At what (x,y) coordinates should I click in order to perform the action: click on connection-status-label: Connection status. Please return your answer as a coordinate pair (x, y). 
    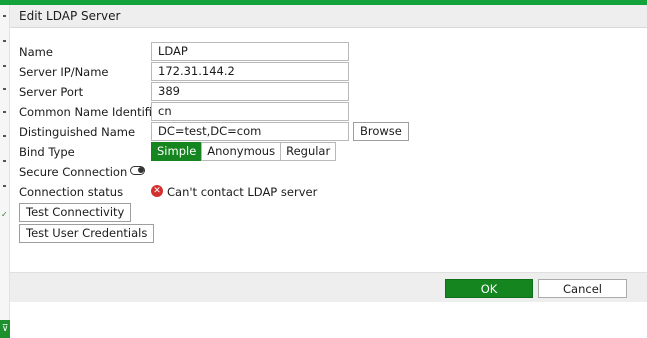
    Looking at the image, I should click on (71, 192).